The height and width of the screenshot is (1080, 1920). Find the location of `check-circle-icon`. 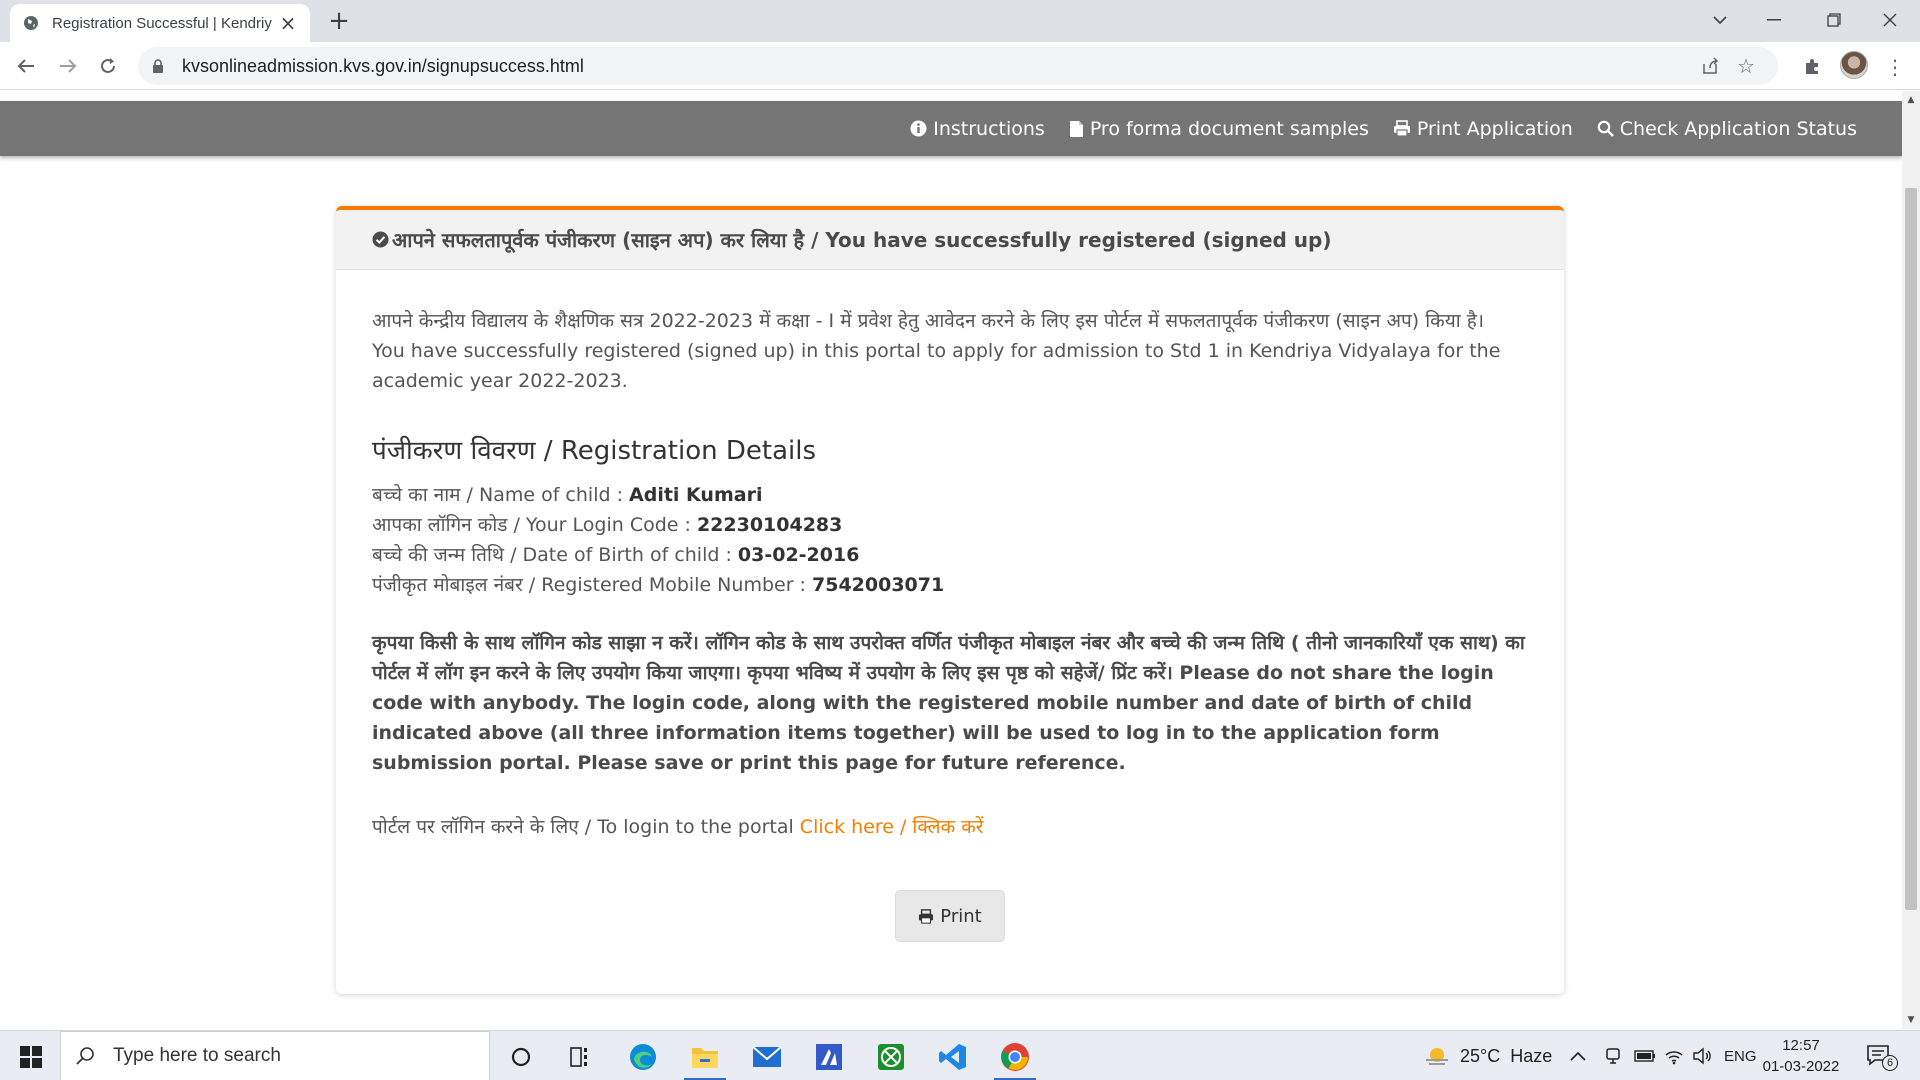

check-circle-icon is located at coordinates (381, 240).